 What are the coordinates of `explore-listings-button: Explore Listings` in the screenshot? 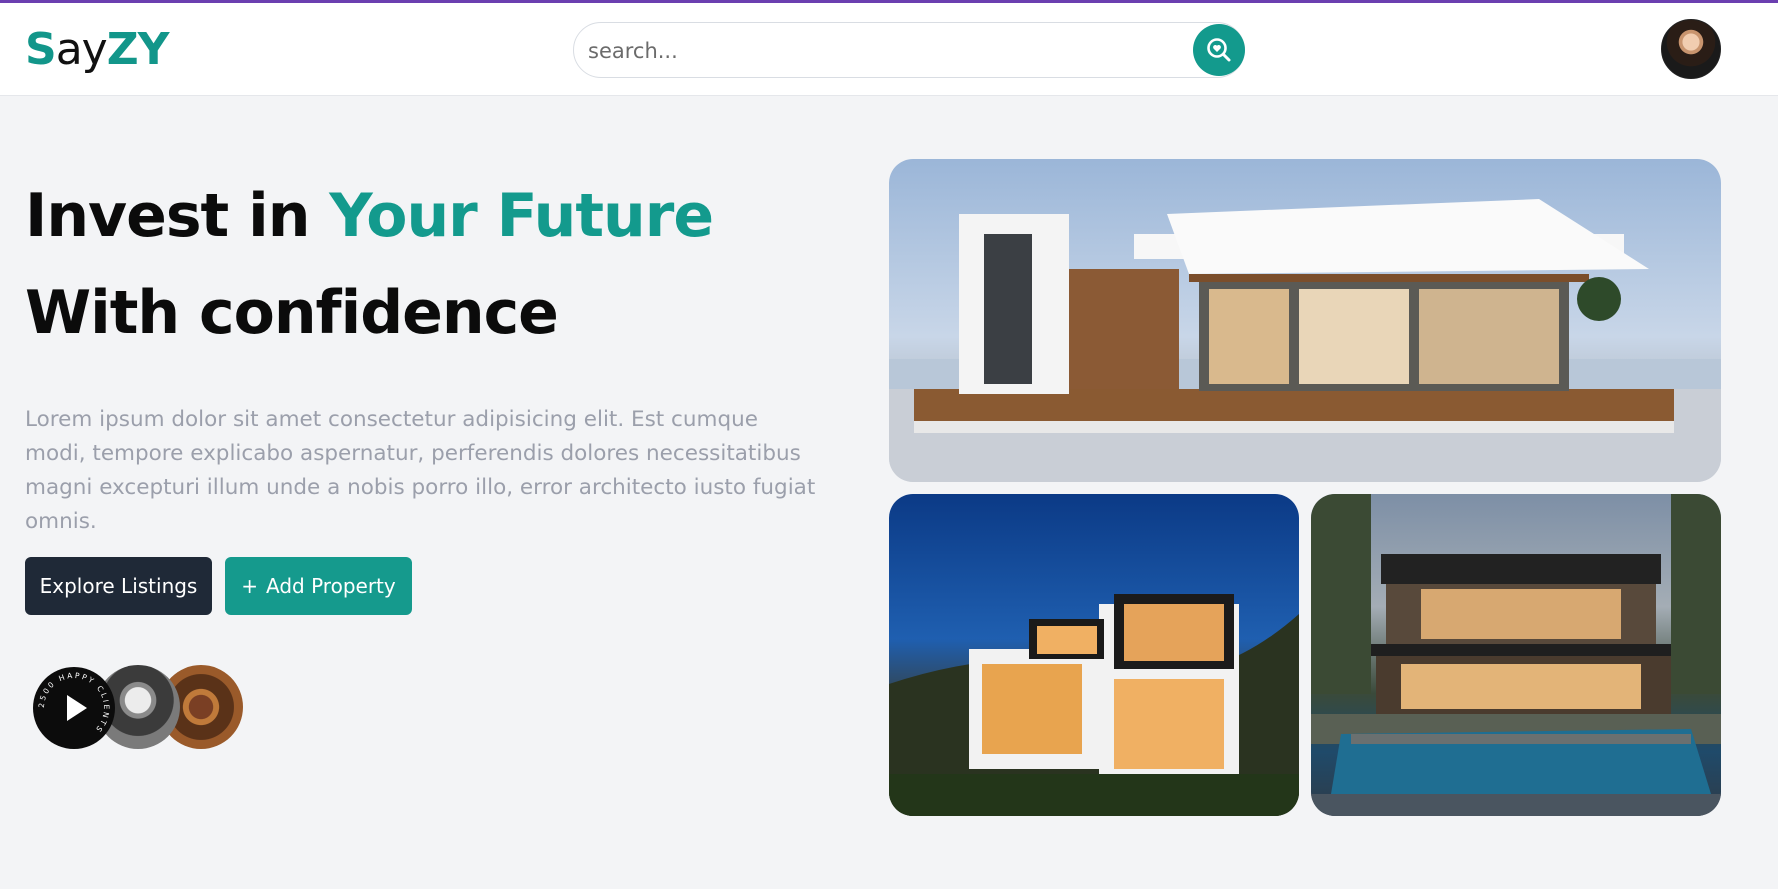 It's located at (118, 586).